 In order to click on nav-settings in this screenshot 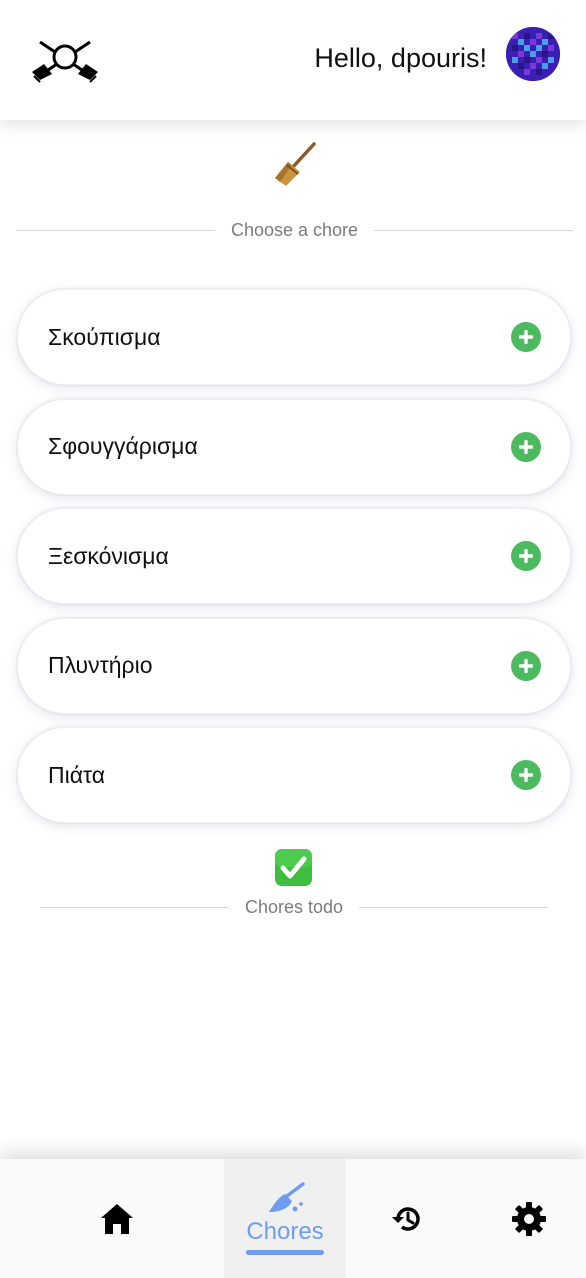, I will do `click(527, 1218)`.